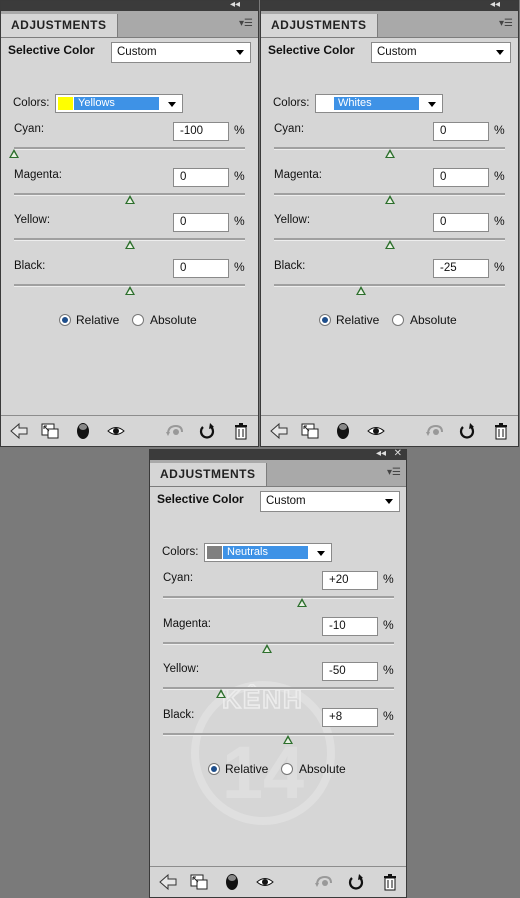 The image size is (520, 898). I want to click on colors-dropdown: Neutrals, so click(268, 552).